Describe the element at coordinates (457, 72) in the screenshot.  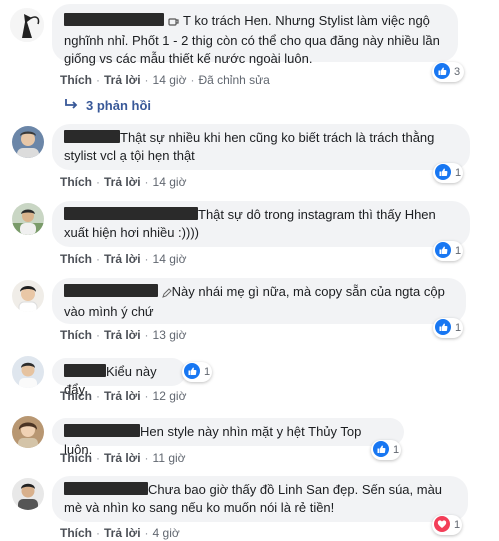
I see `reaction-count: 3` at that location.